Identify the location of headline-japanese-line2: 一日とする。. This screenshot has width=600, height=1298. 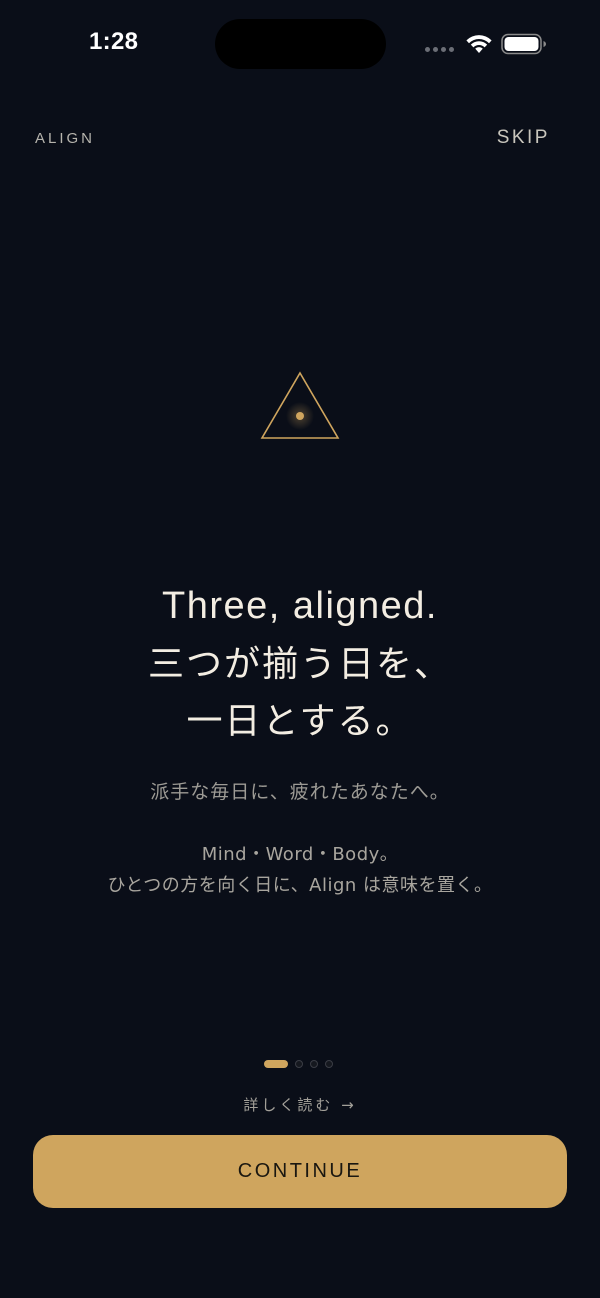
(300, 721).